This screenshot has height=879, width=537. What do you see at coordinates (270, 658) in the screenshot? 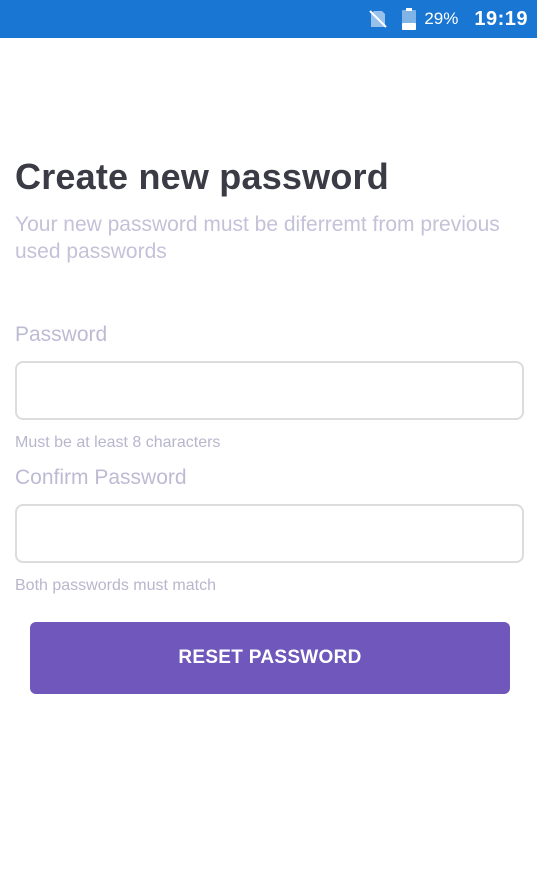
I see `reset-password-button: RESET PASSWORD` at bounding box center [270, 658].